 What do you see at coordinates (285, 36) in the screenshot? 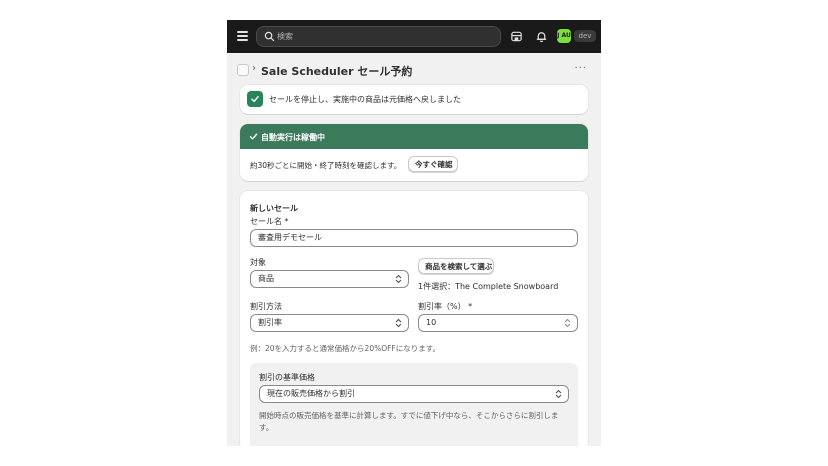
I see `search-placeholder: 検索` at bounding box center [285, 36].